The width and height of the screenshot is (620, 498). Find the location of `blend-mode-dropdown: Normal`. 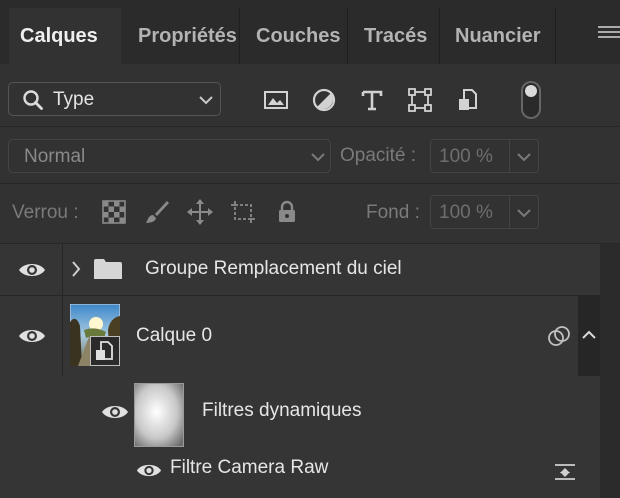

blend-mode-dropdown: Normal is located at coordinates (169, 156).